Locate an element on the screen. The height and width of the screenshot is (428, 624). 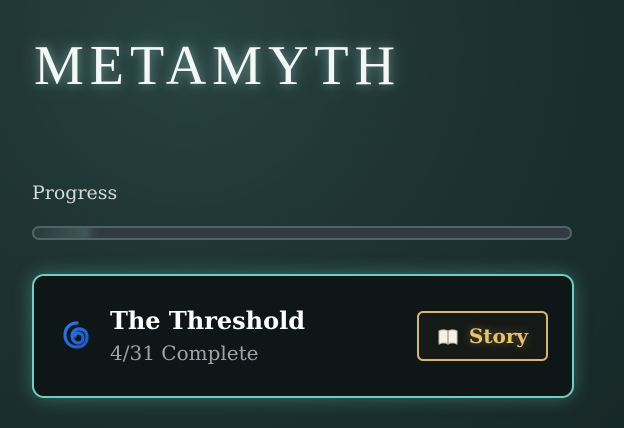
progress-bar is located at coordinates (302, 233).